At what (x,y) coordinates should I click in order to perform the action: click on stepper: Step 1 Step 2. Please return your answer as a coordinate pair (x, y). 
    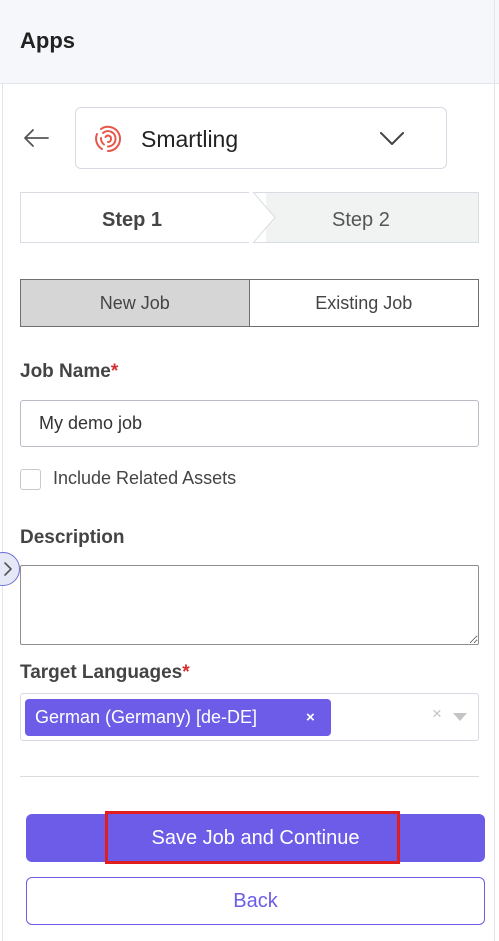
    Looking at the image, I should click on (249, 217).